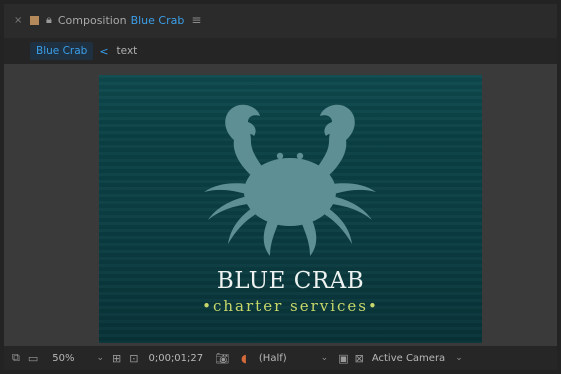  I want to click on resolution-value: (Half), so click(272, 358).